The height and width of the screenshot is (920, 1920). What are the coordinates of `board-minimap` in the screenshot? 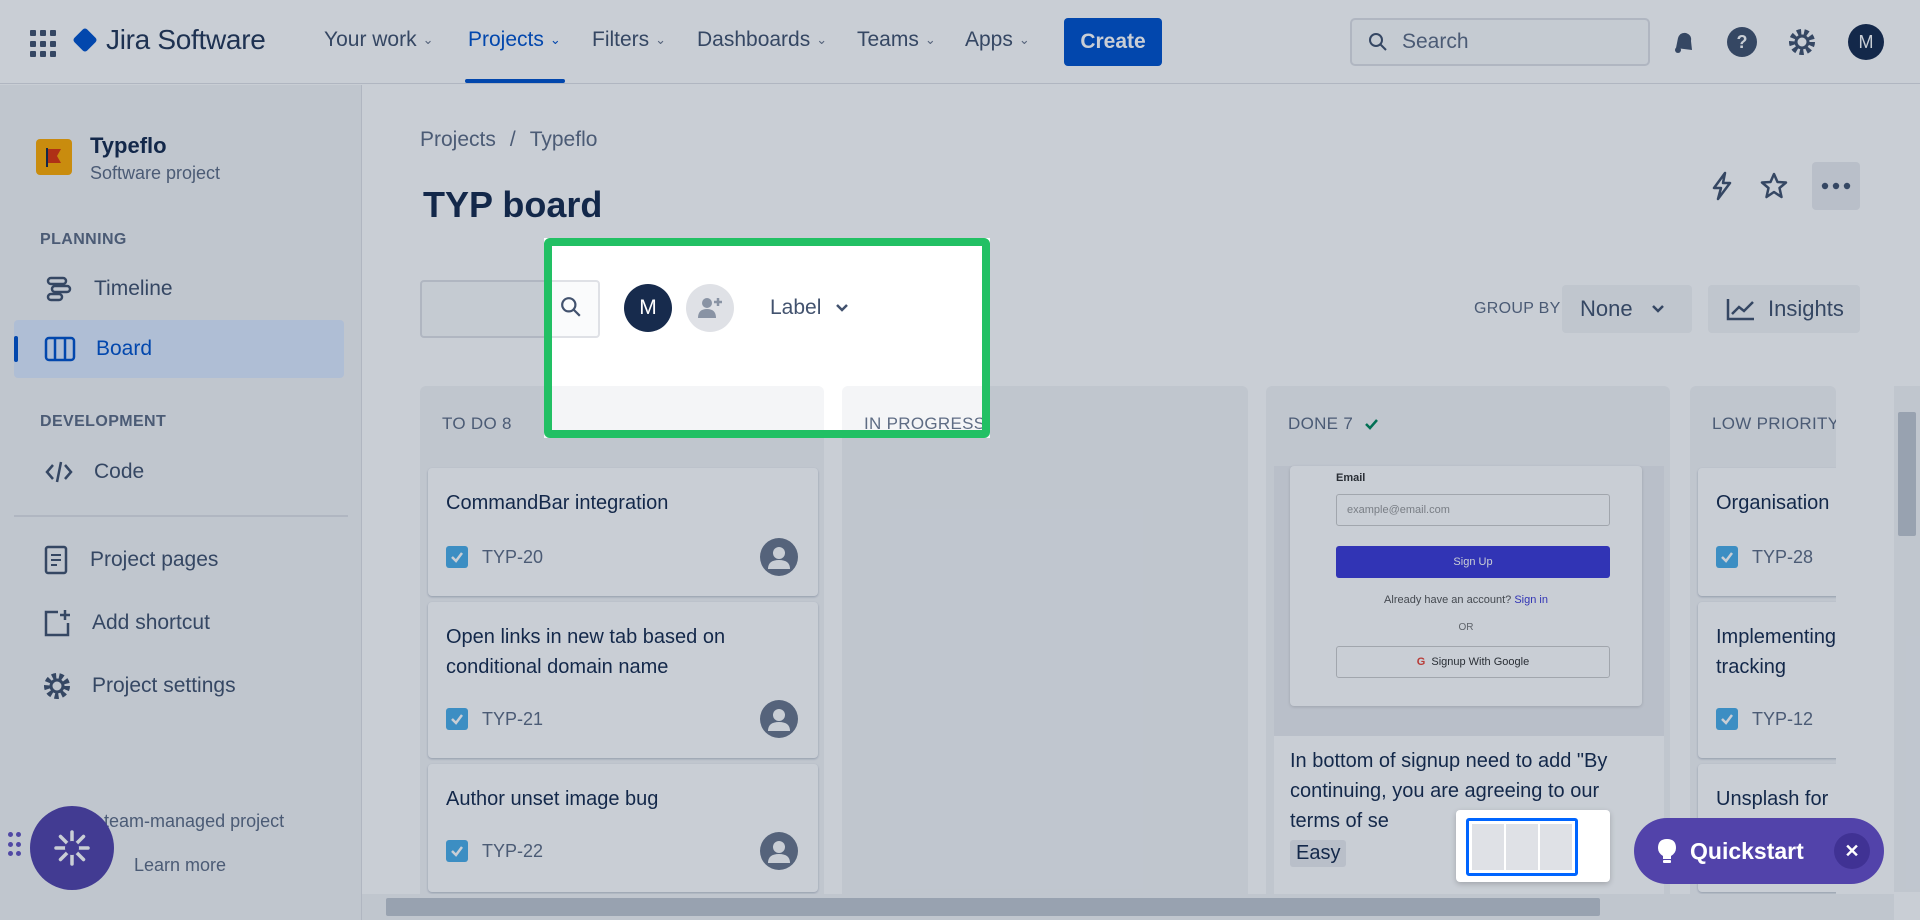 It's located at (1533, 846).